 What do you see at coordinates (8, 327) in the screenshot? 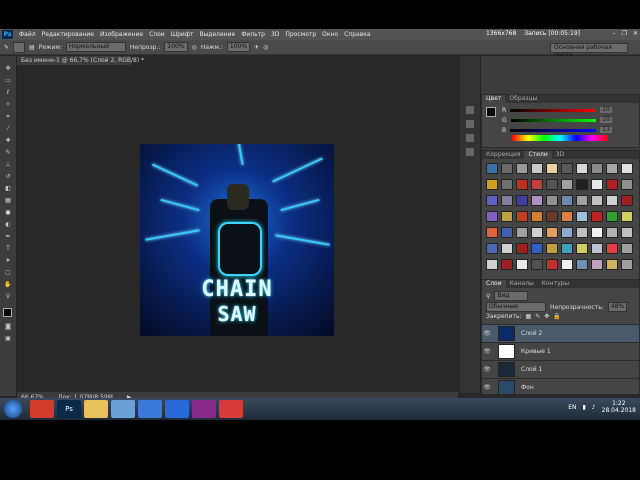
I see `quick-mask-icon: ◙` at bounding box center [8, 327].